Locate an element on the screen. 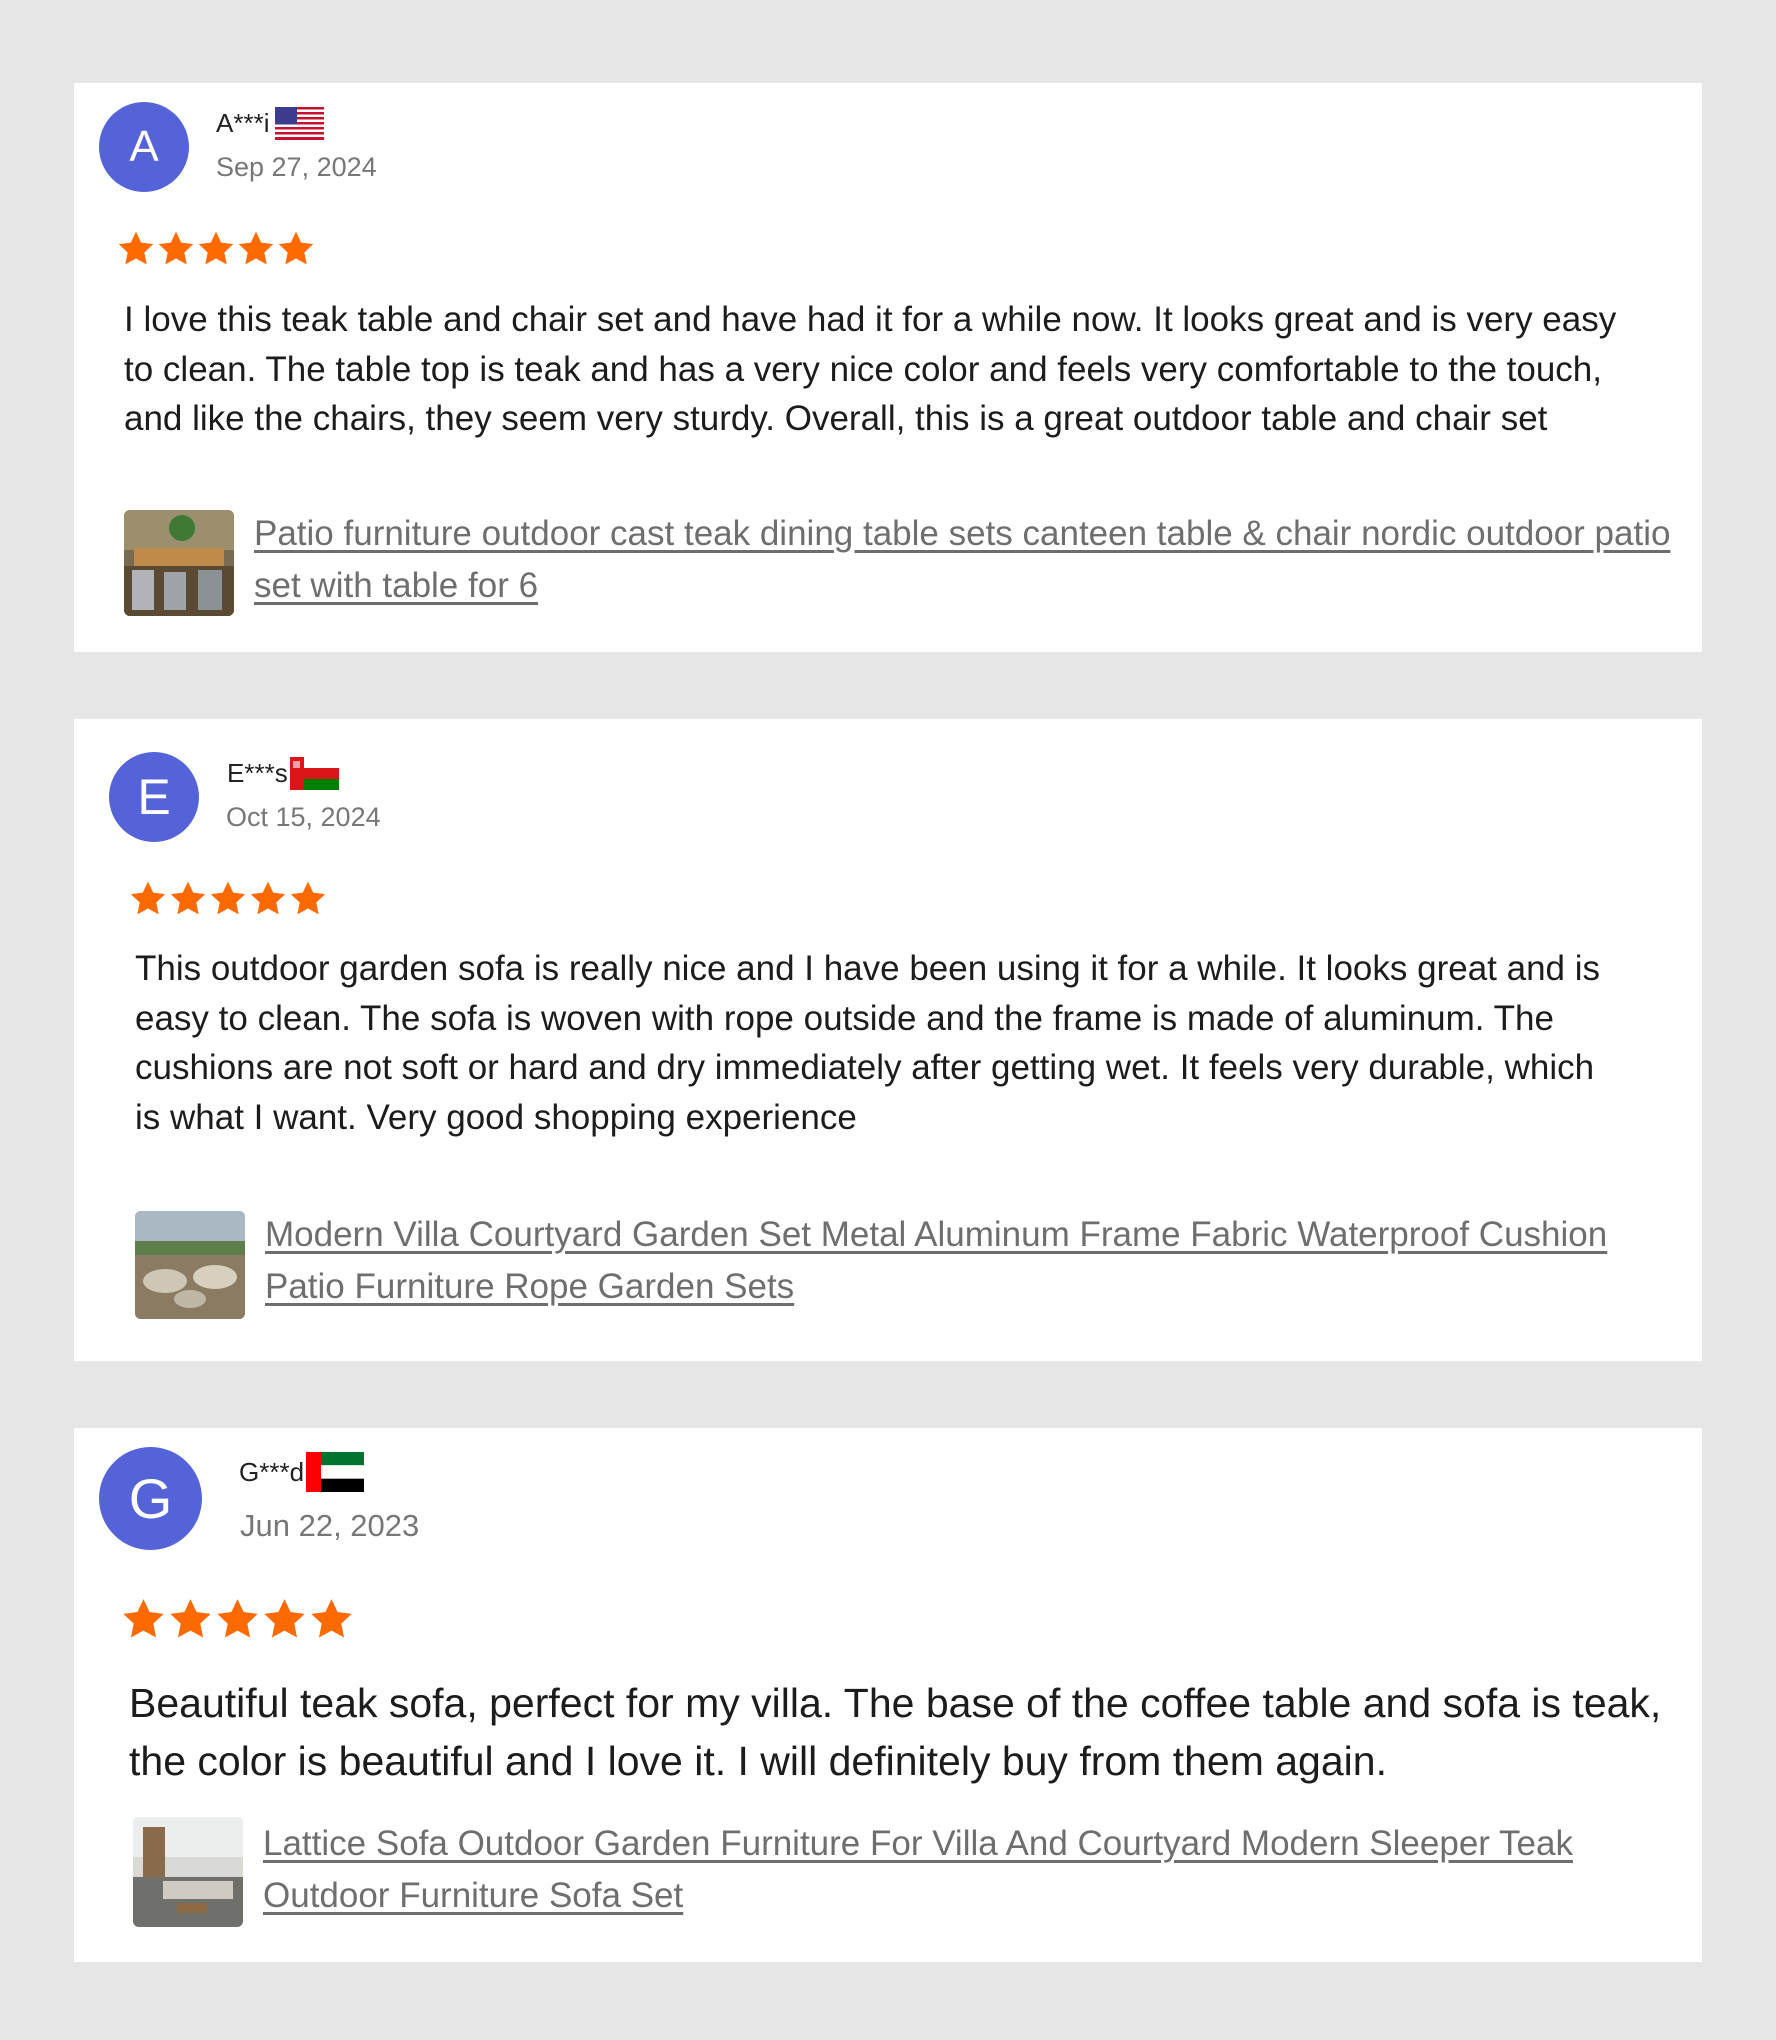 The width and height of the screenshot is (1776, 2040). reviewer-name: A***i is located at coordinates (243, 123).